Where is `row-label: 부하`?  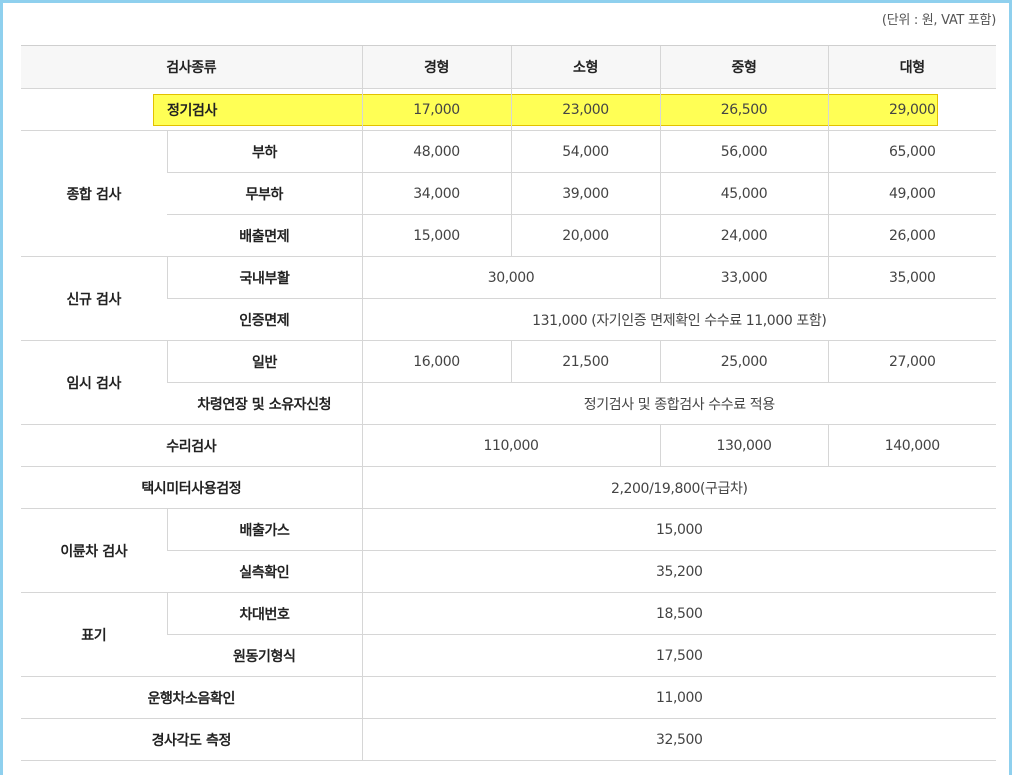 row-label: 부하 is located at coordinates (264, 151).